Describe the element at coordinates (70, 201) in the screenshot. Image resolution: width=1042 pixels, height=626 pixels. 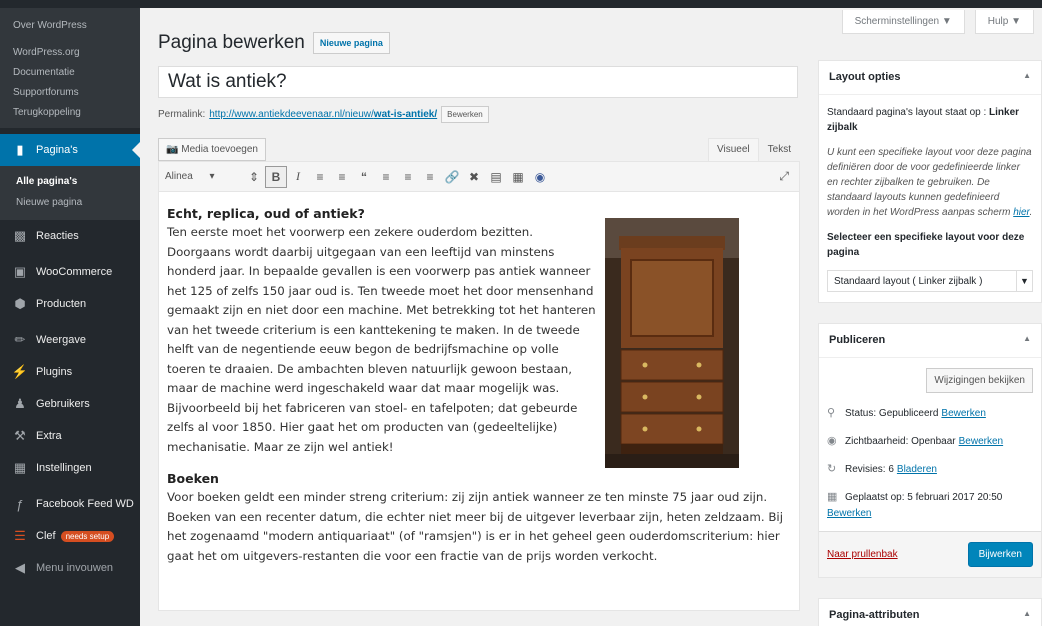
I see `submenu-new-page: Nieuwe pagina` at that location.